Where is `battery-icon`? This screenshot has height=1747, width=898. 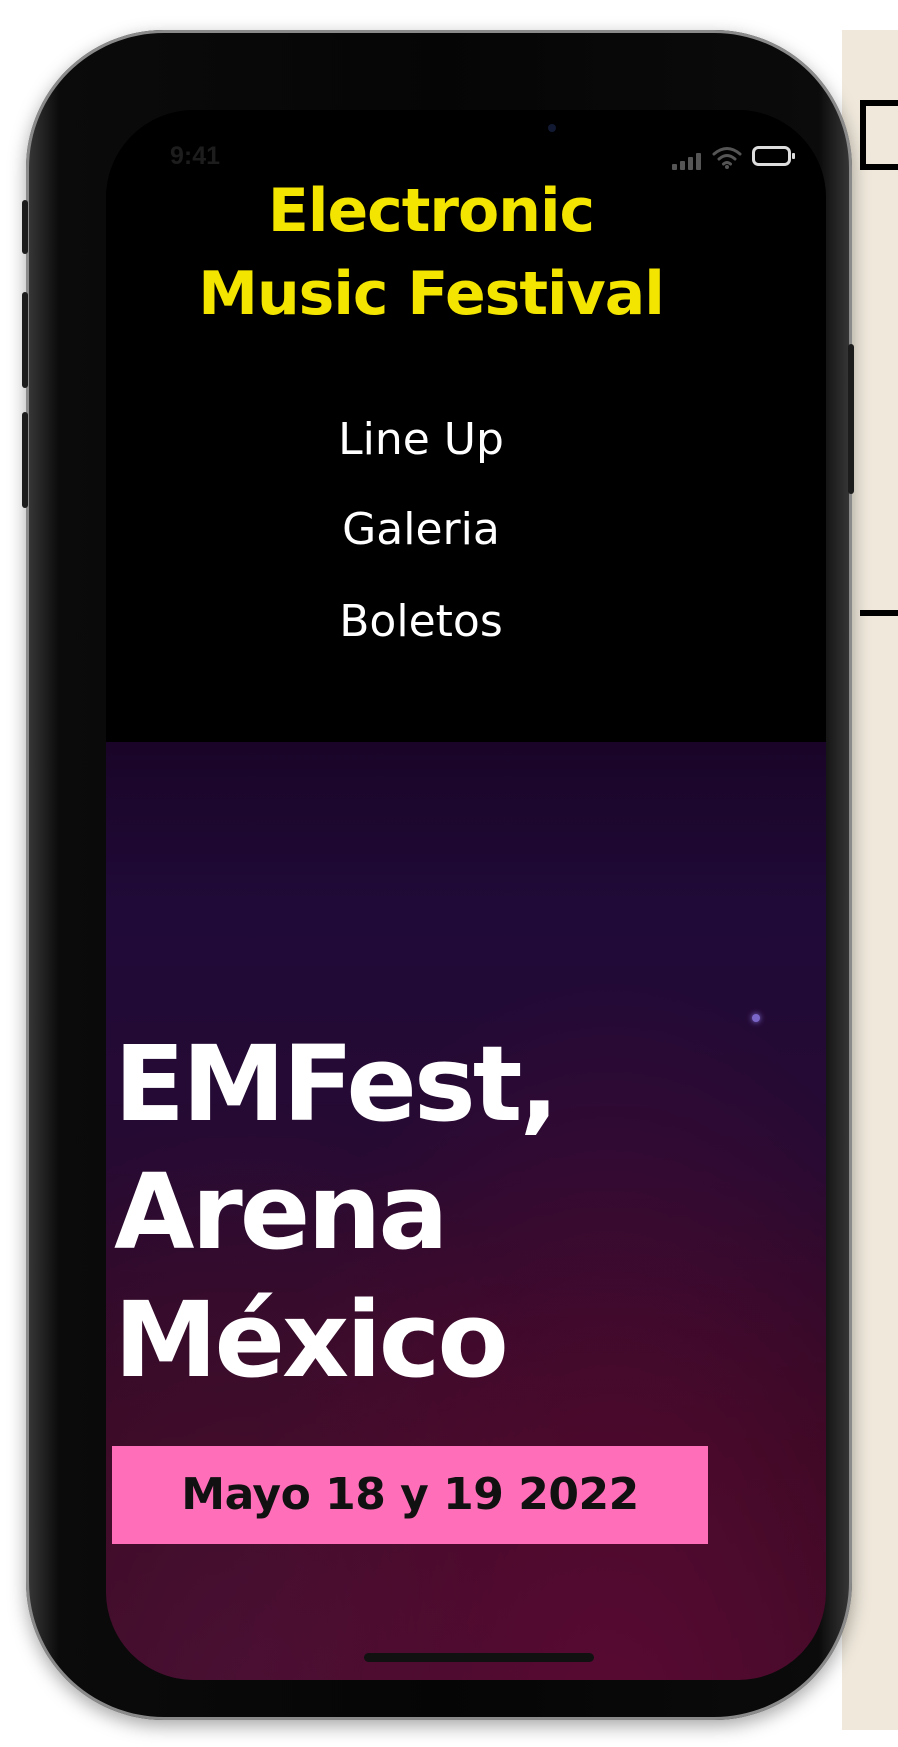 battery-icon is located at coordinates (773, 156).